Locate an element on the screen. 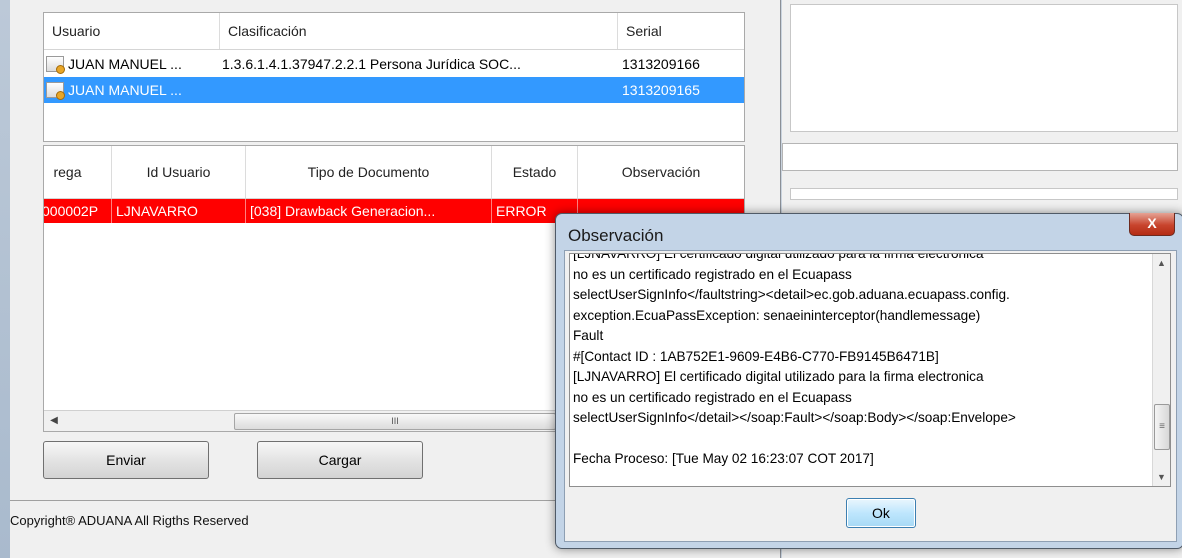 Image resolution: width=1182 pixels, height=558 pixels. right-panel-area-lower is located at coordinates (984, 194).